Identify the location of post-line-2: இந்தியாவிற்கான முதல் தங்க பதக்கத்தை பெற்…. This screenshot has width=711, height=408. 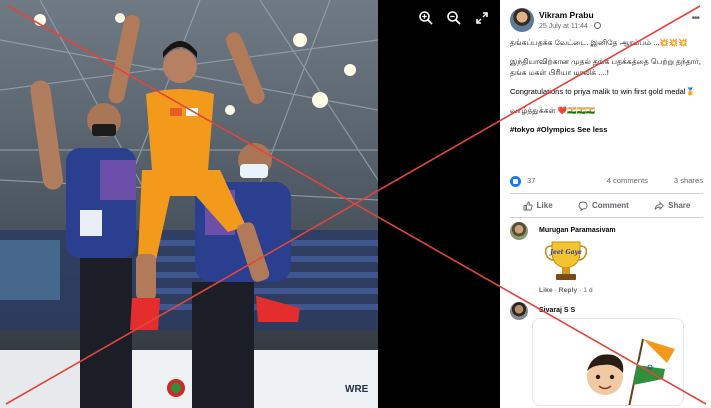
(605, 67).